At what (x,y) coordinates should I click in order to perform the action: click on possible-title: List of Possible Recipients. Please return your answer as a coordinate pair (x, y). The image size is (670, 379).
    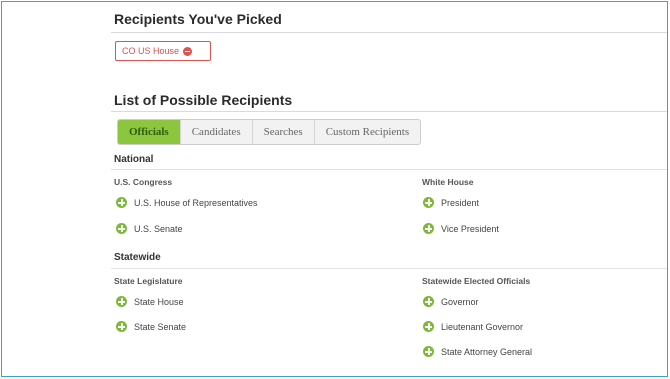
    Looking at the image, I should click on (203, 100).